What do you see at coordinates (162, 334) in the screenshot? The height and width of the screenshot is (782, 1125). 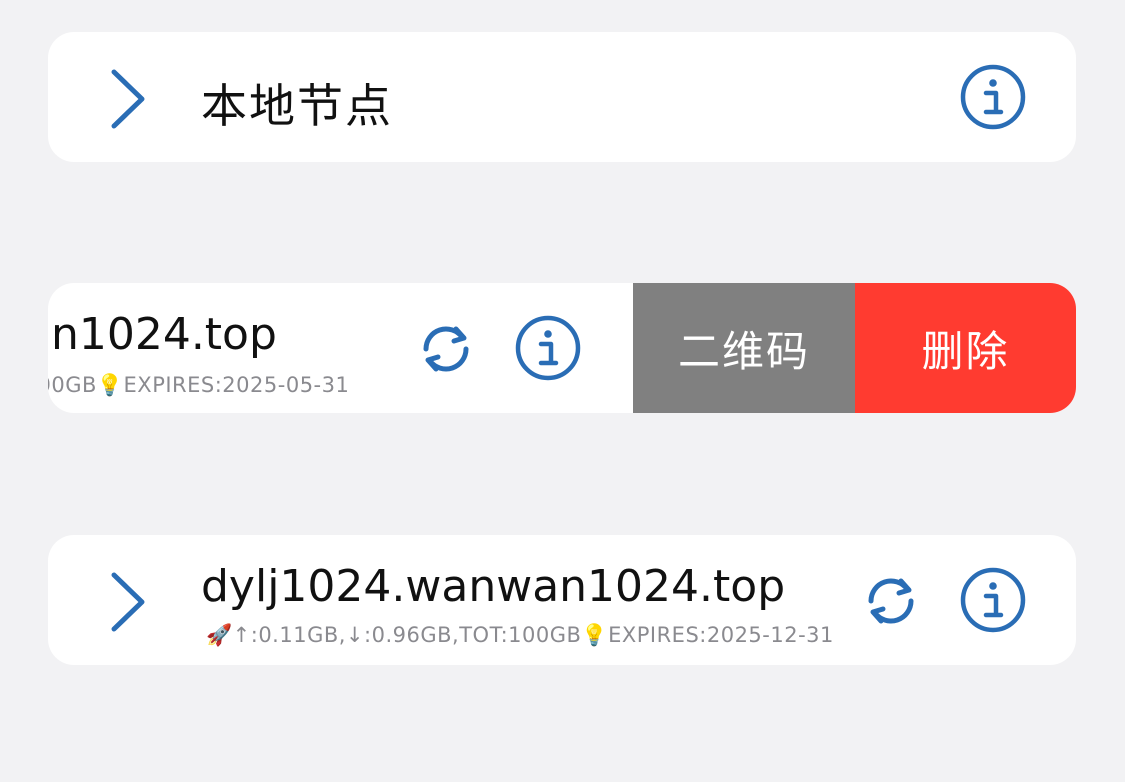 I see `node-title: wan1024.top` at bounding box center [162, 334].